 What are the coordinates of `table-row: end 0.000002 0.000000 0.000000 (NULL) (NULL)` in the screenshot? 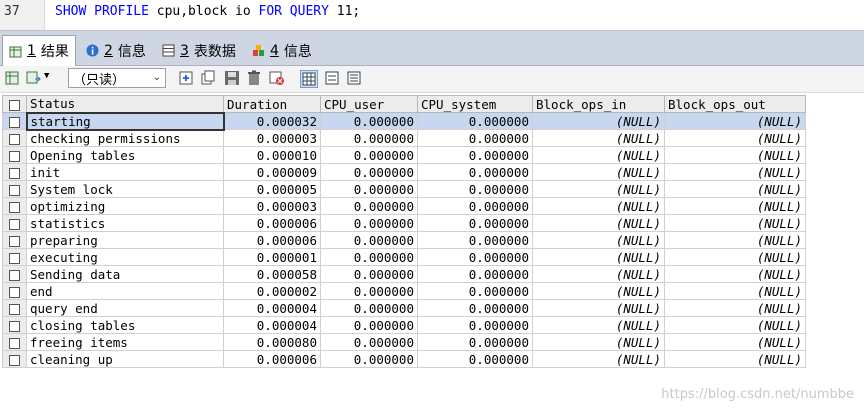 It's located at (404, 291).